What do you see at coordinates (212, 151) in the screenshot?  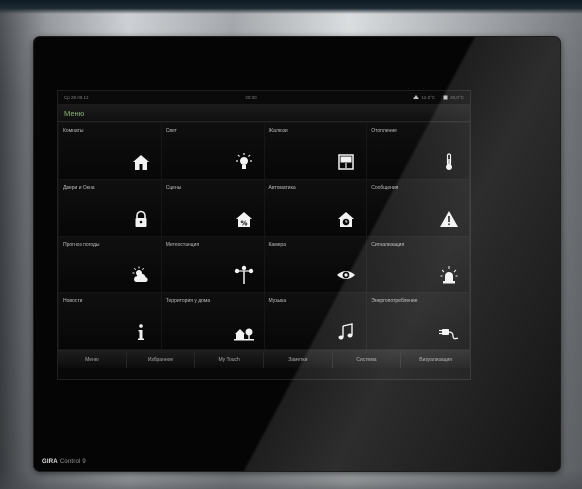 I see `tile-light: Свет` at bounding box center [212, 151].